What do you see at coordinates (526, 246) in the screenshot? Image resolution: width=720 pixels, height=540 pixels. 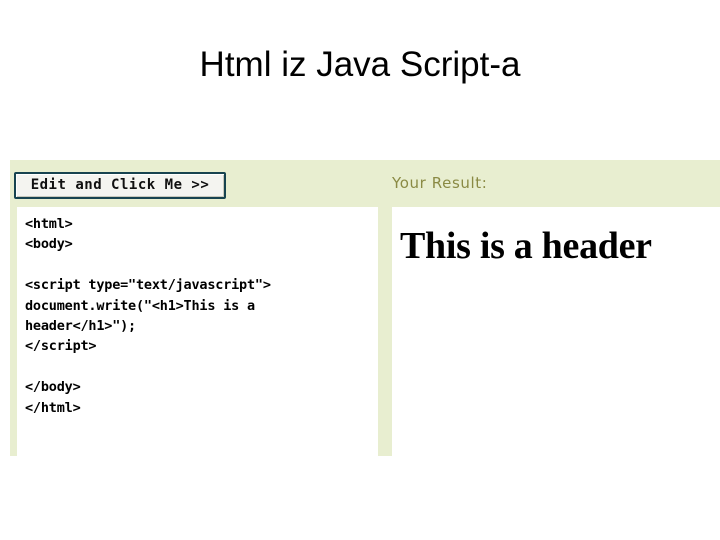 I see `result-heading: This is a header` at bounding box center [526, 246].